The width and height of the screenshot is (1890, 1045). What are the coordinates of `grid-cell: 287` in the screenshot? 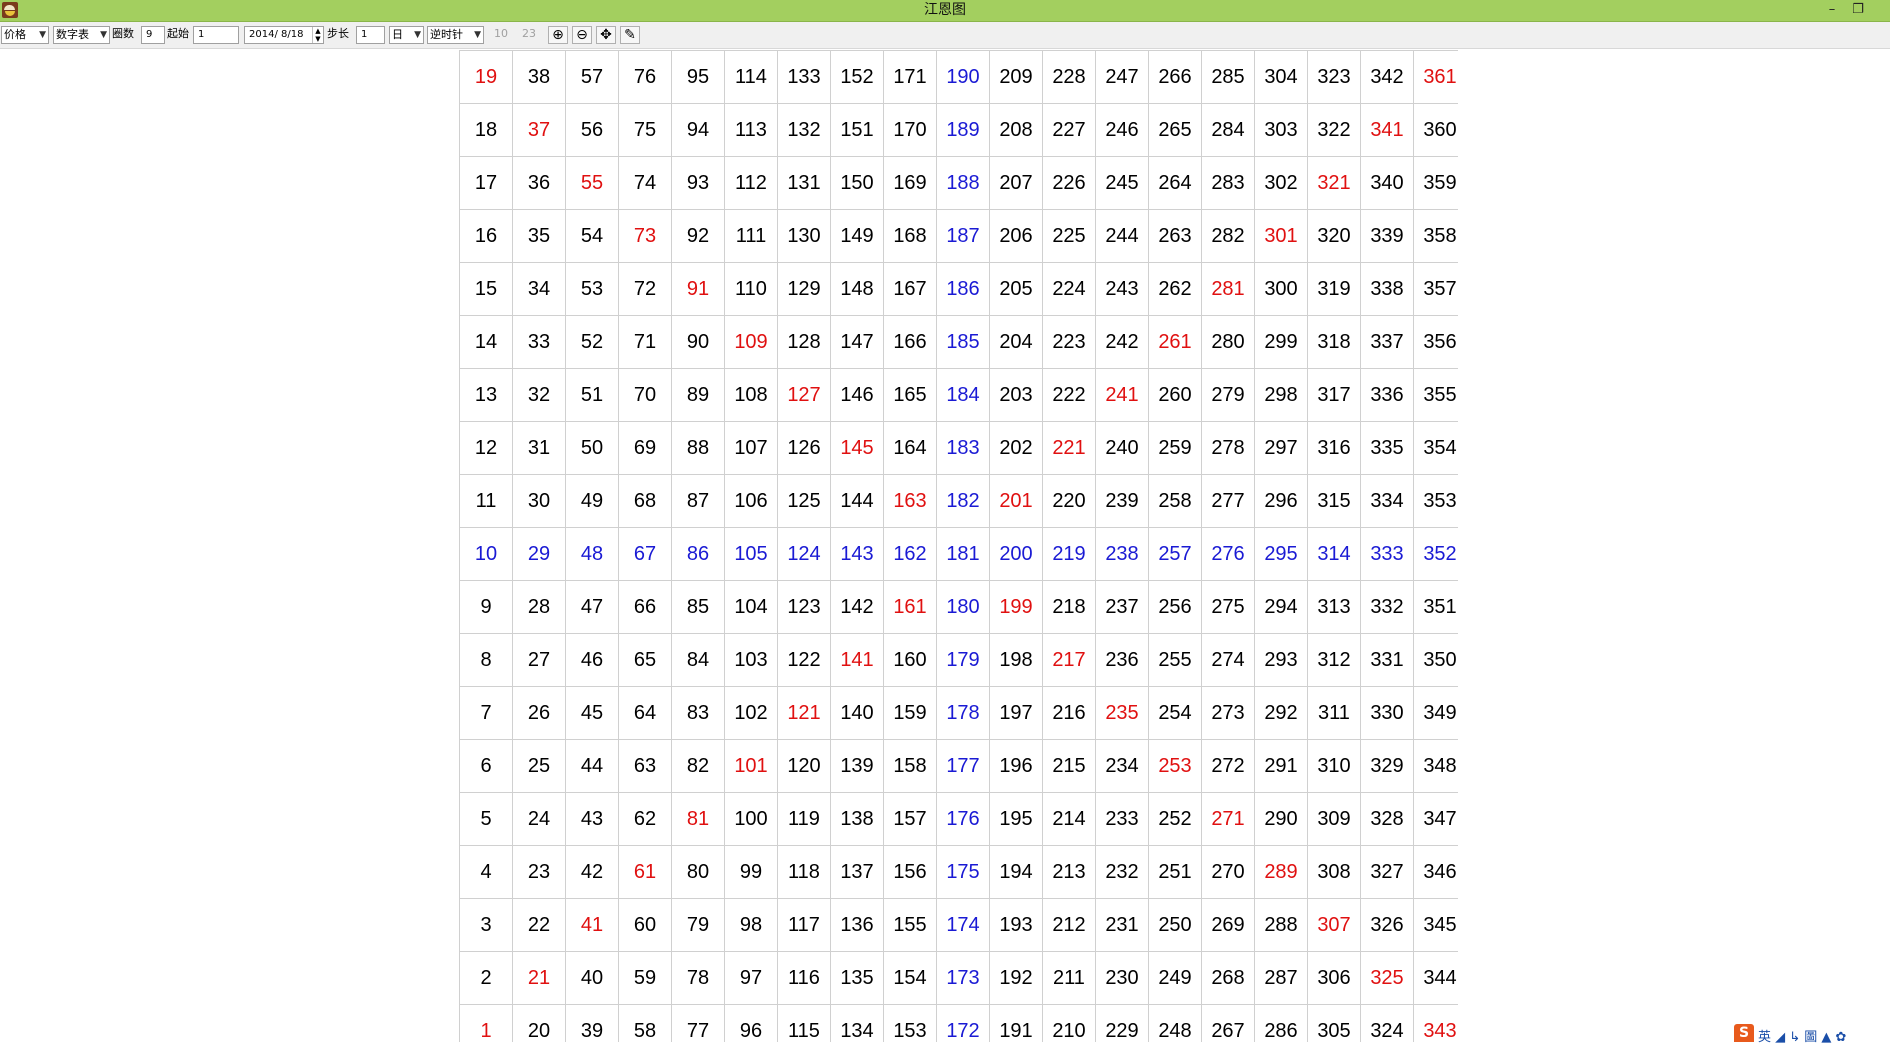 It's located at (1281, 978).